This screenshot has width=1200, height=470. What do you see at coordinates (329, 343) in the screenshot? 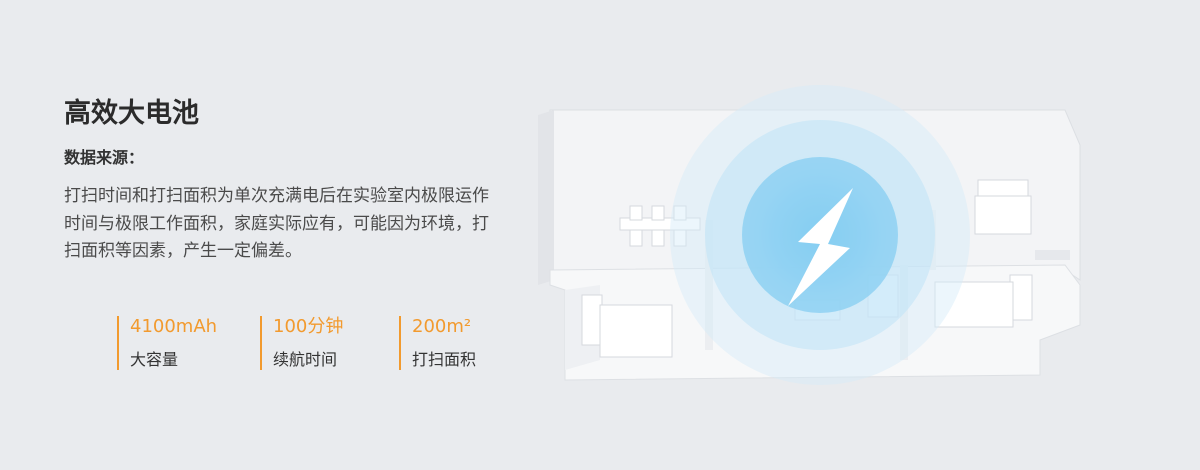
I see `stat-runtime: 100分钟 续航时间` at bounding box center [329, 343].